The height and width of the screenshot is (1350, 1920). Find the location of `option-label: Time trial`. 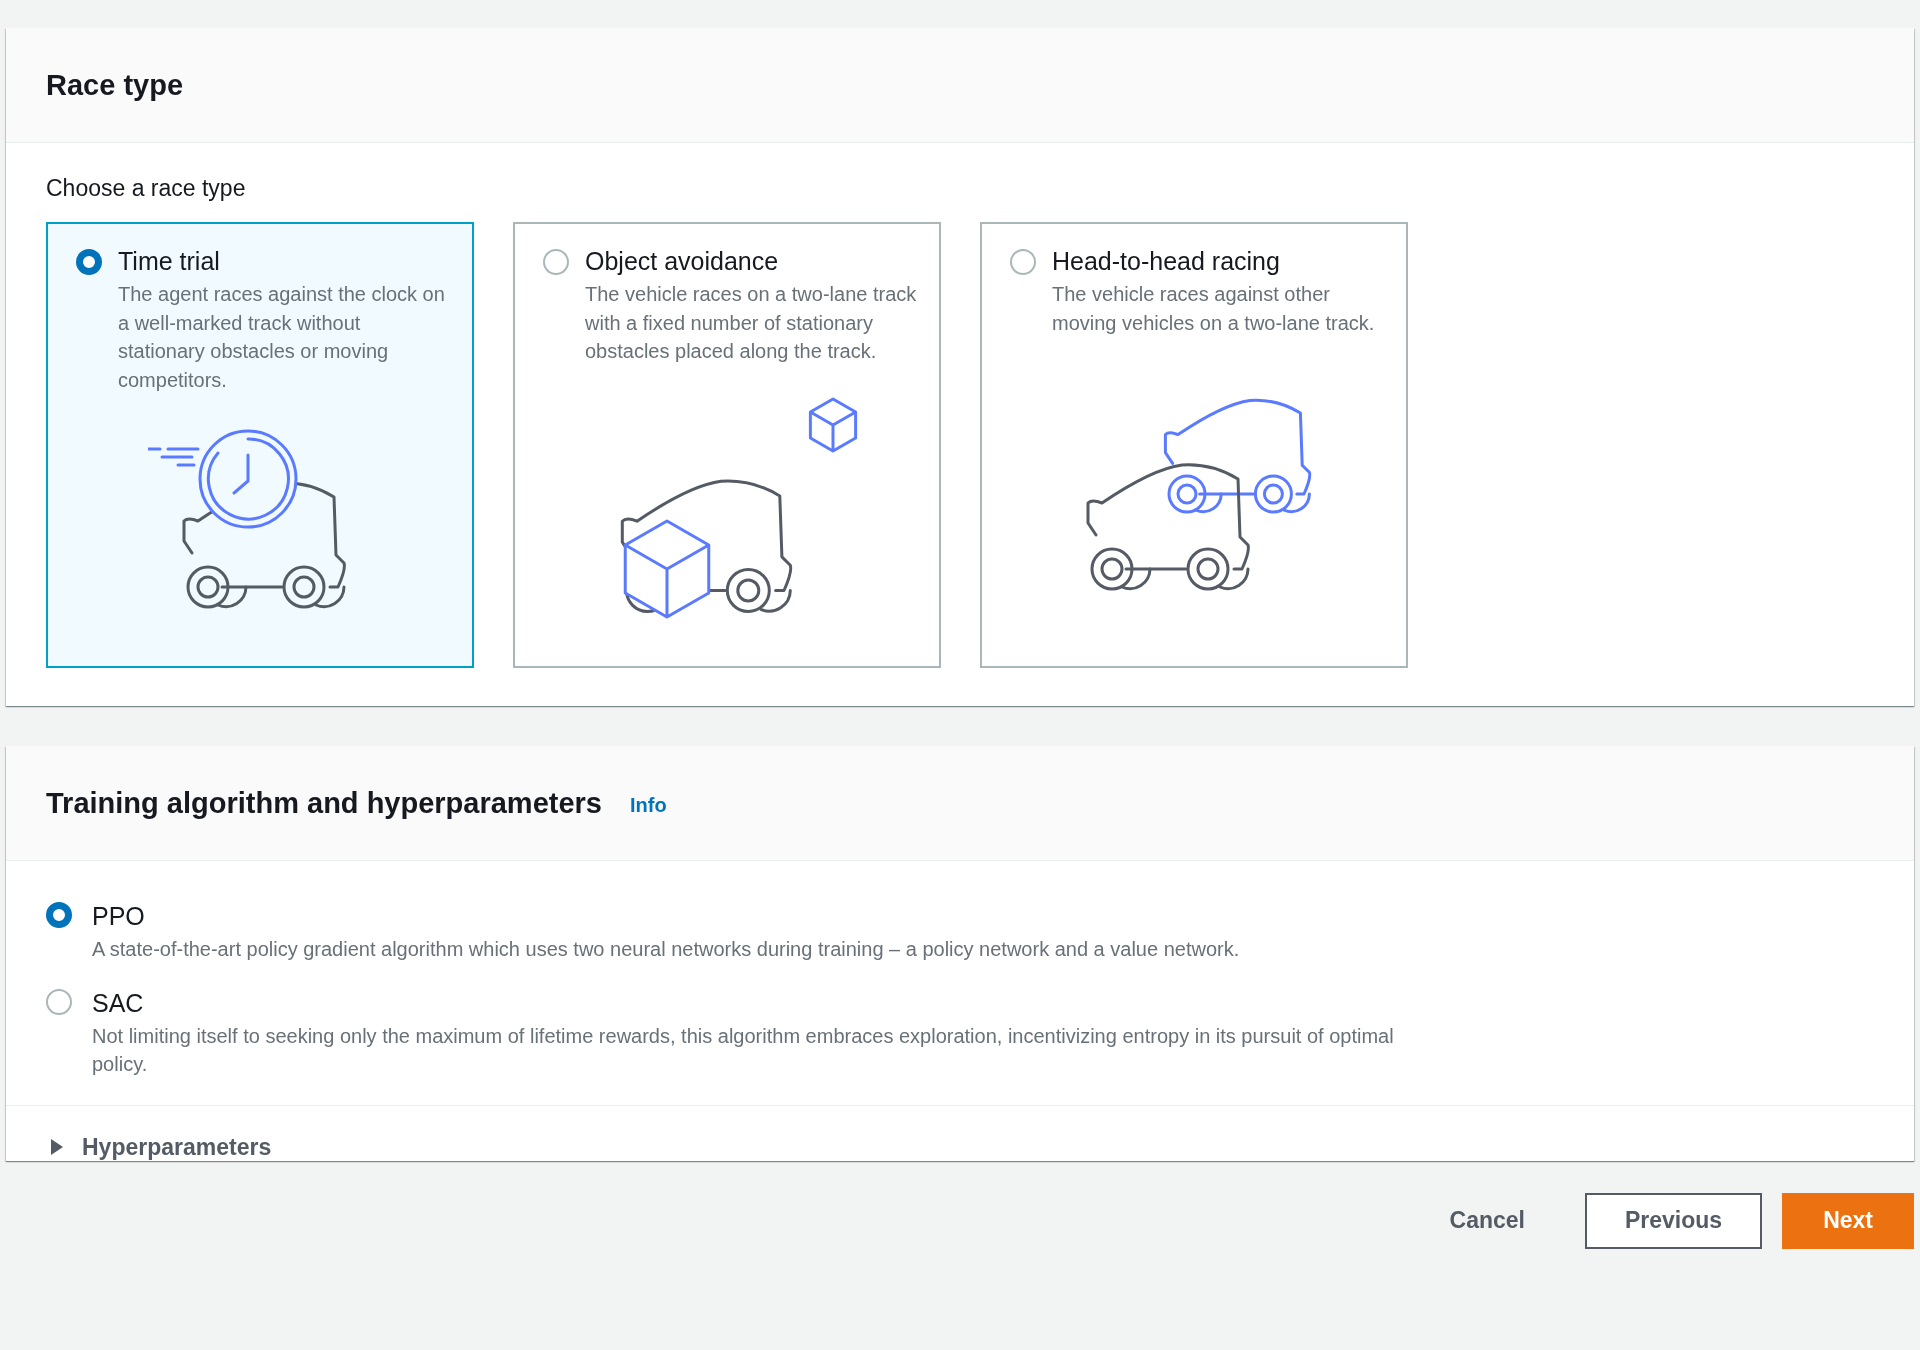

option-label: Time trial is located at coordinates (169, 261).